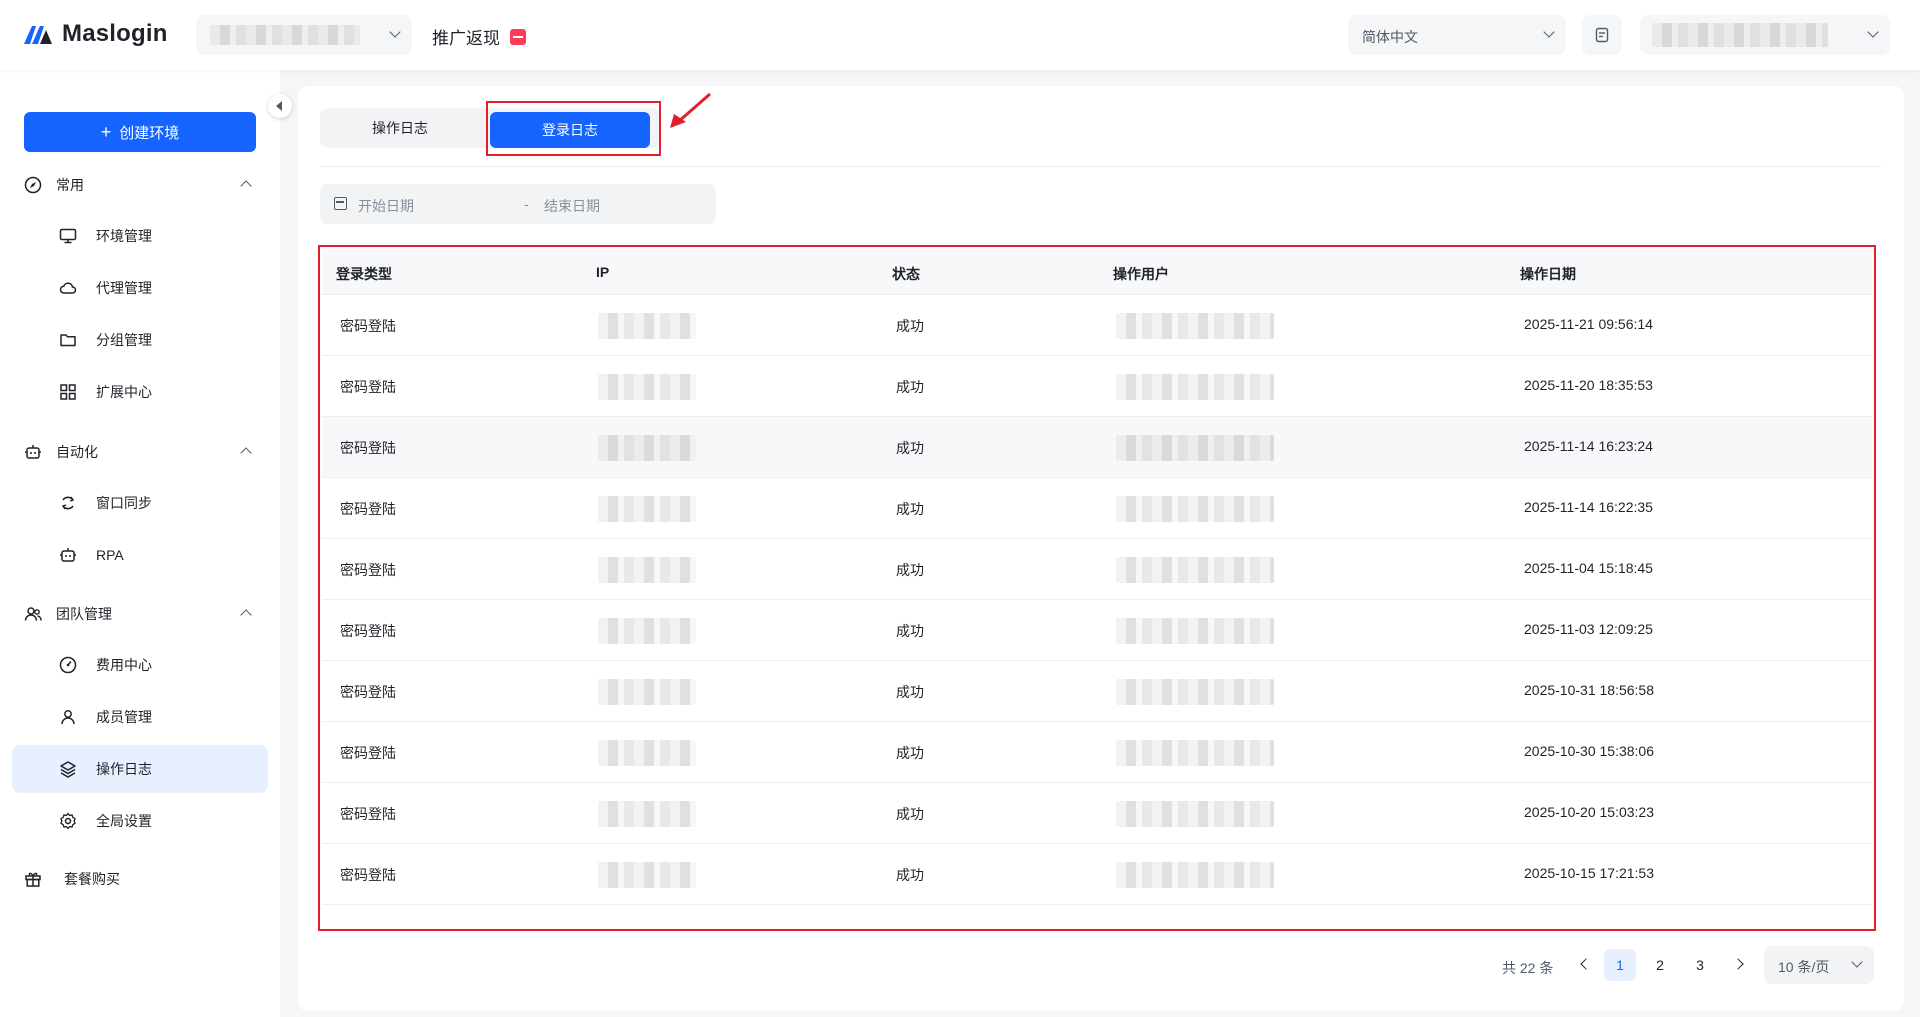  What do you see at coordinates (386, 206) in the screenshot?
I see `start-date-input: 开始日期` at bounding box center [386, 206].